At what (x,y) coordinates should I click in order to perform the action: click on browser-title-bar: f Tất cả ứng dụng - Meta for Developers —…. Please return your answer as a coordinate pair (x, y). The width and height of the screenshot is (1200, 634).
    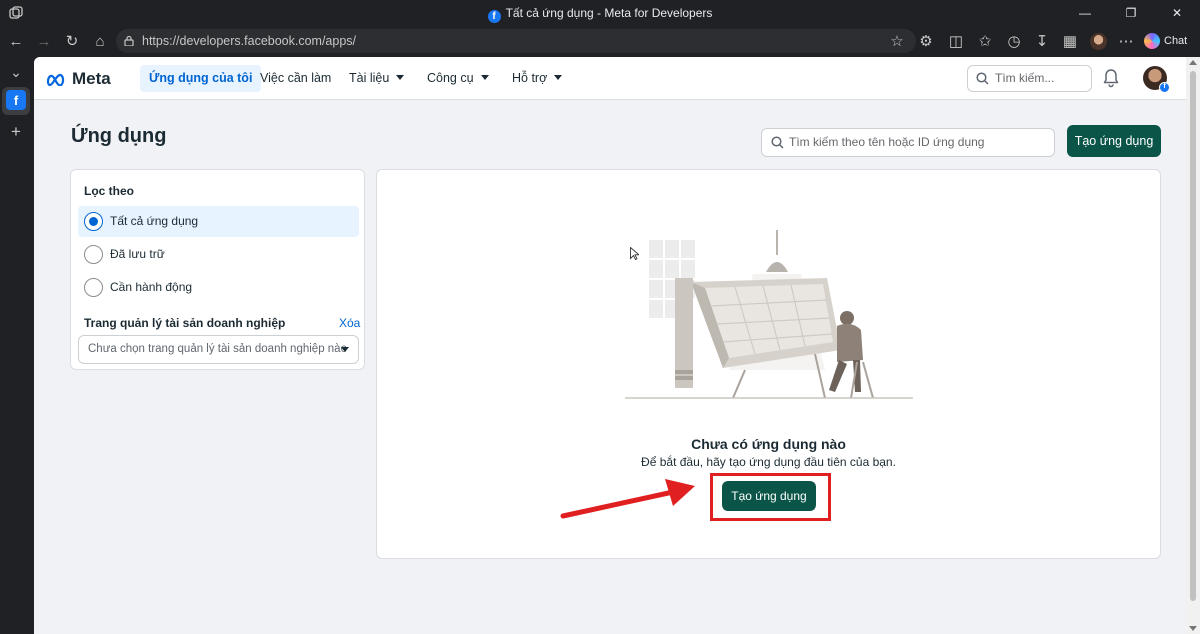
    Looking at the image, I should click on (600, 13).